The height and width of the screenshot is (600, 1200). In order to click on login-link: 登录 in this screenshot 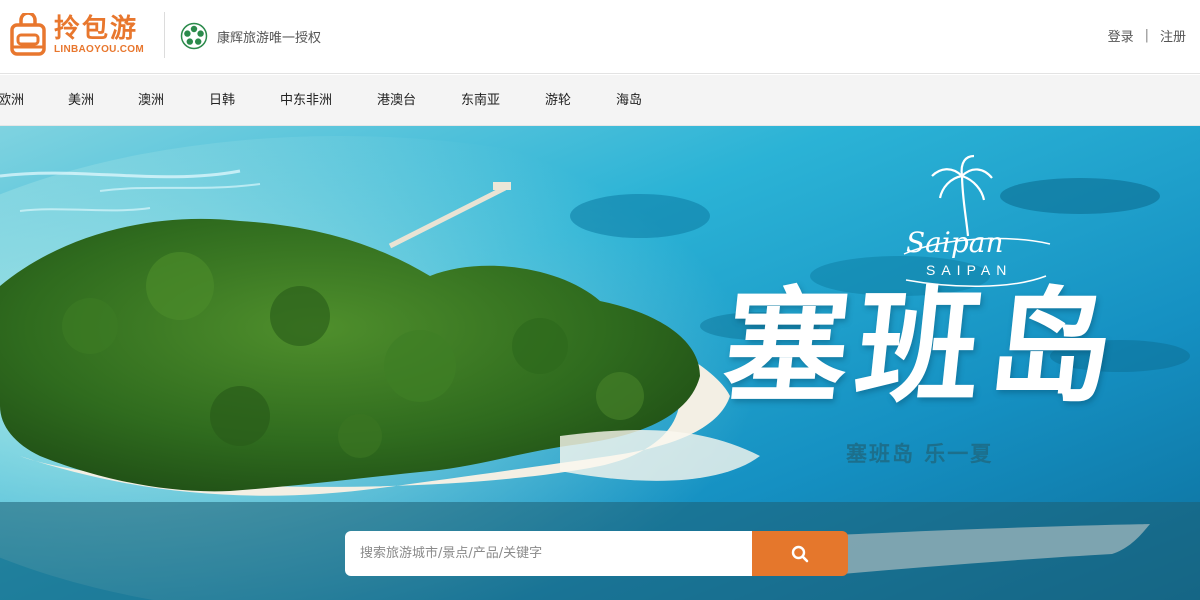, I will do `click(1121, 35)`.